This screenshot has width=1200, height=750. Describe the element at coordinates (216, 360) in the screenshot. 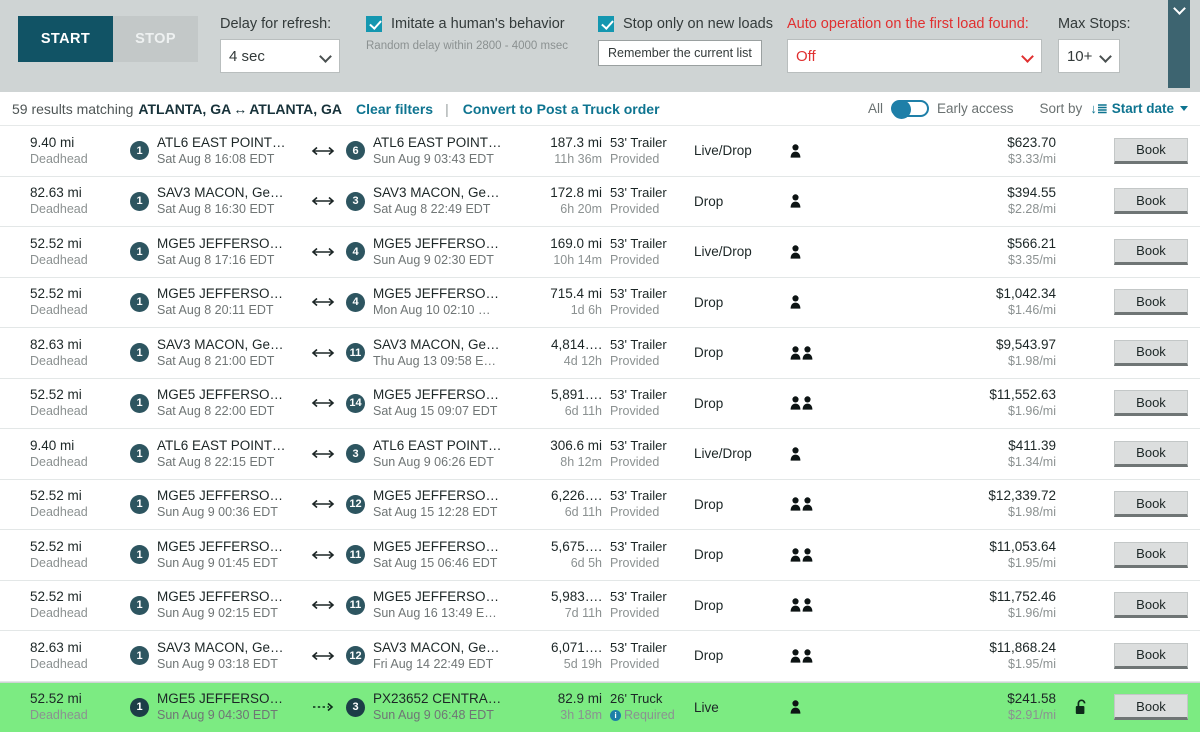

I see `origin-time: Sat Aug 8 21:00 EDT` at that location.